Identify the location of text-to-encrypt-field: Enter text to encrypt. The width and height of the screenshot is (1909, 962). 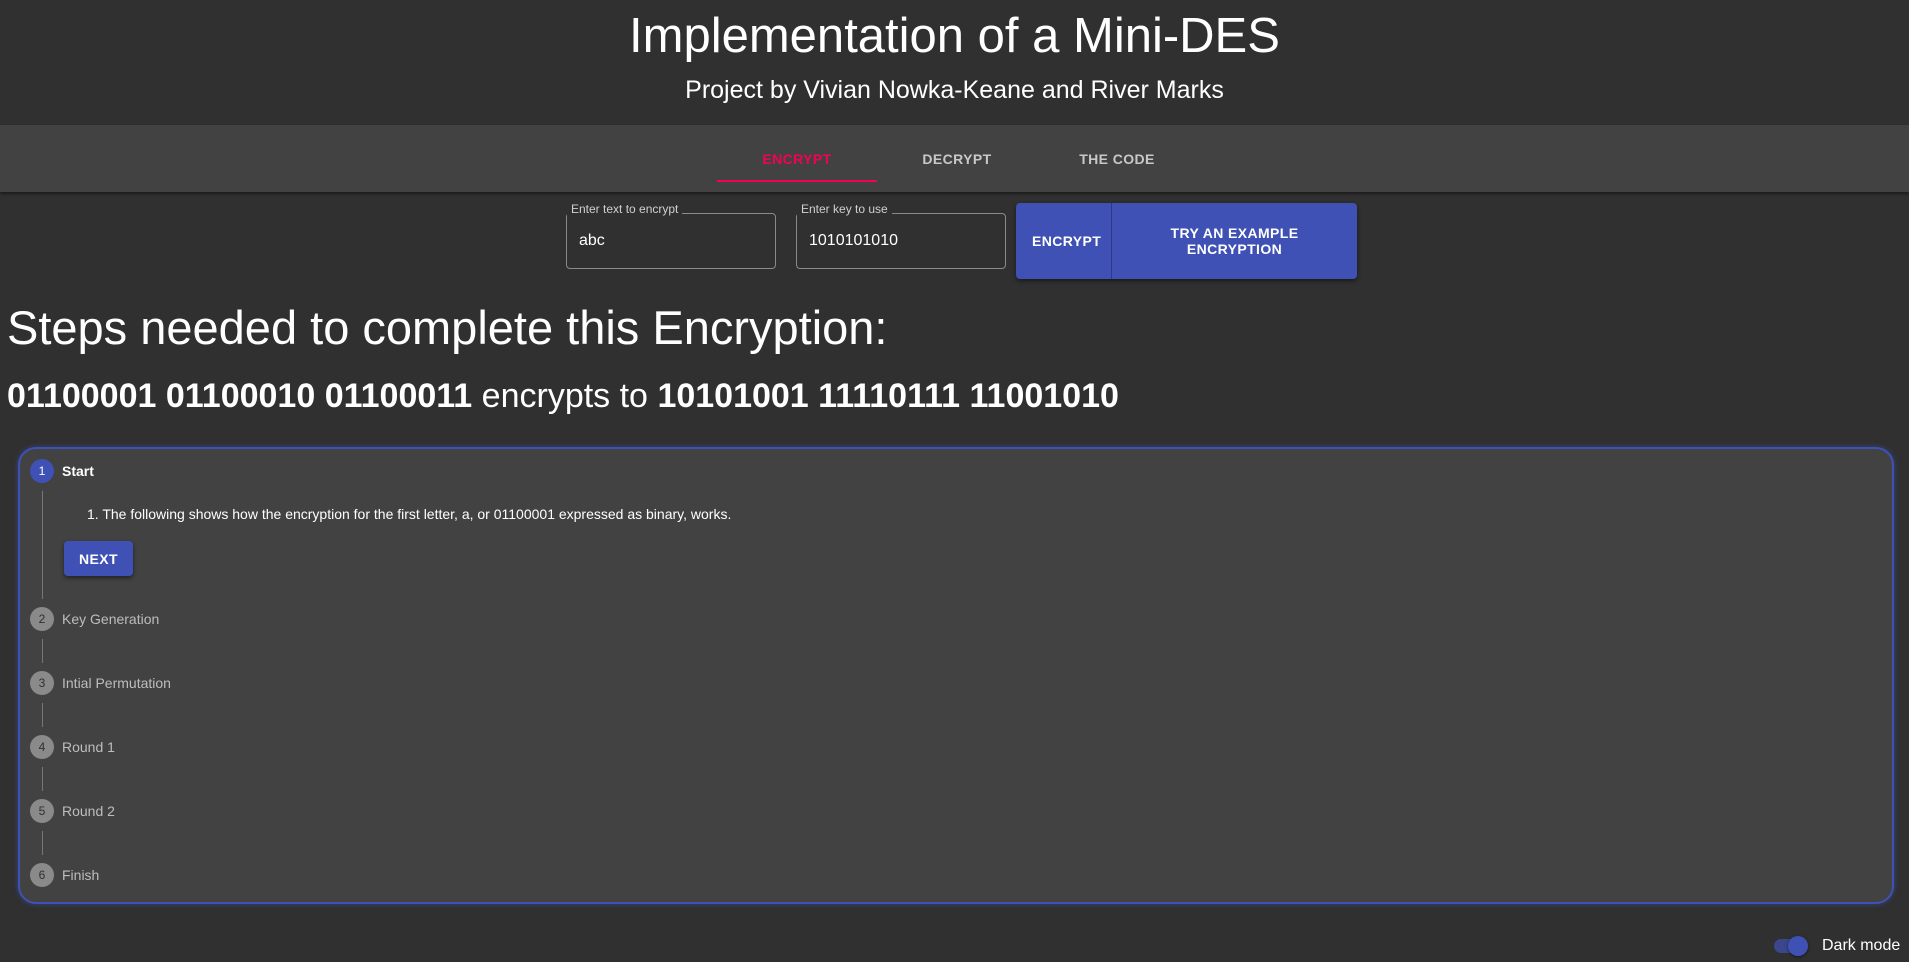
(671, 235).